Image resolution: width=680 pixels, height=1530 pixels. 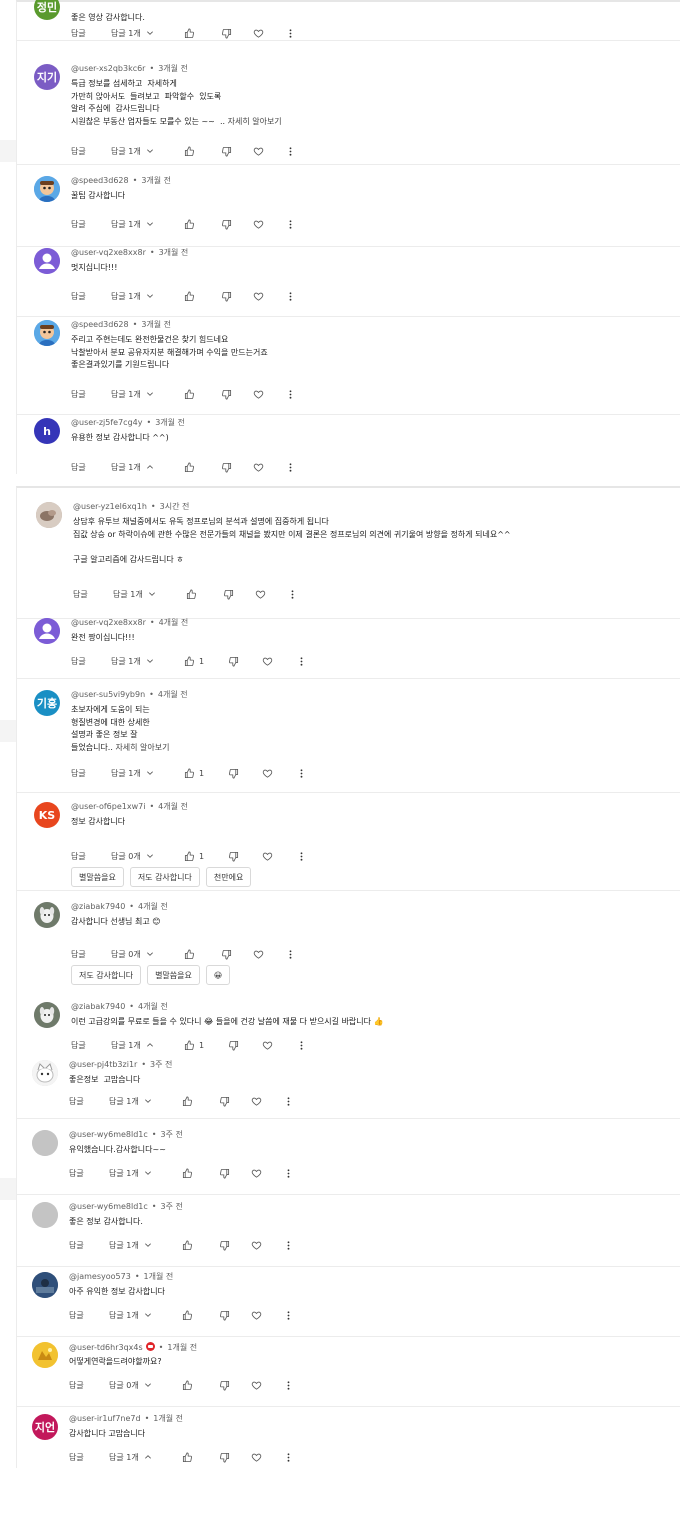 What do you see at coordinates (108, 694) in the screenshot?
I see `author-name: @user-su5vi9yb9n` at bounding box center [108, 694].